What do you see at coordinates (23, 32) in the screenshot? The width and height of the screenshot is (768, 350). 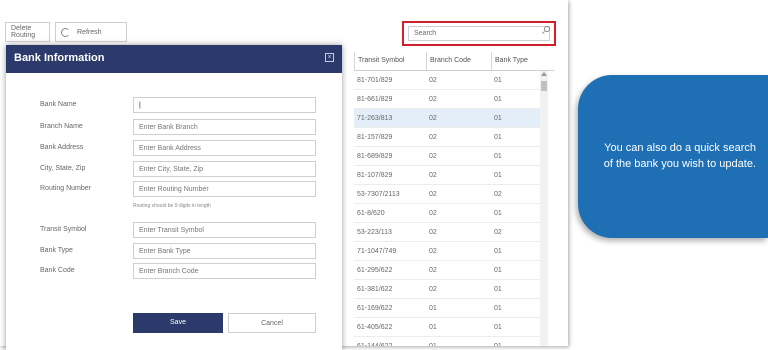 I see `delete-routing-label: Delete Routing` at bounding box center [23, 32].